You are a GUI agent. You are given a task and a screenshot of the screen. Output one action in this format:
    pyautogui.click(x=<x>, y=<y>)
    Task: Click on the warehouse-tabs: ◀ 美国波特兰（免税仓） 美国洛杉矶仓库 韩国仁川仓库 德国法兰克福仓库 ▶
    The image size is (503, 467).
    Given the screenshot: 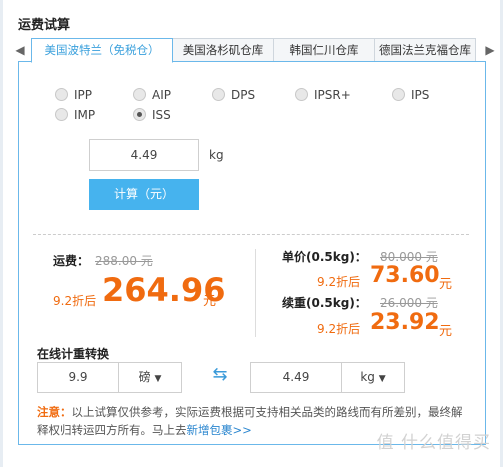 What is the action you would take?
    pyautogui.click(x=255, y=50)
    